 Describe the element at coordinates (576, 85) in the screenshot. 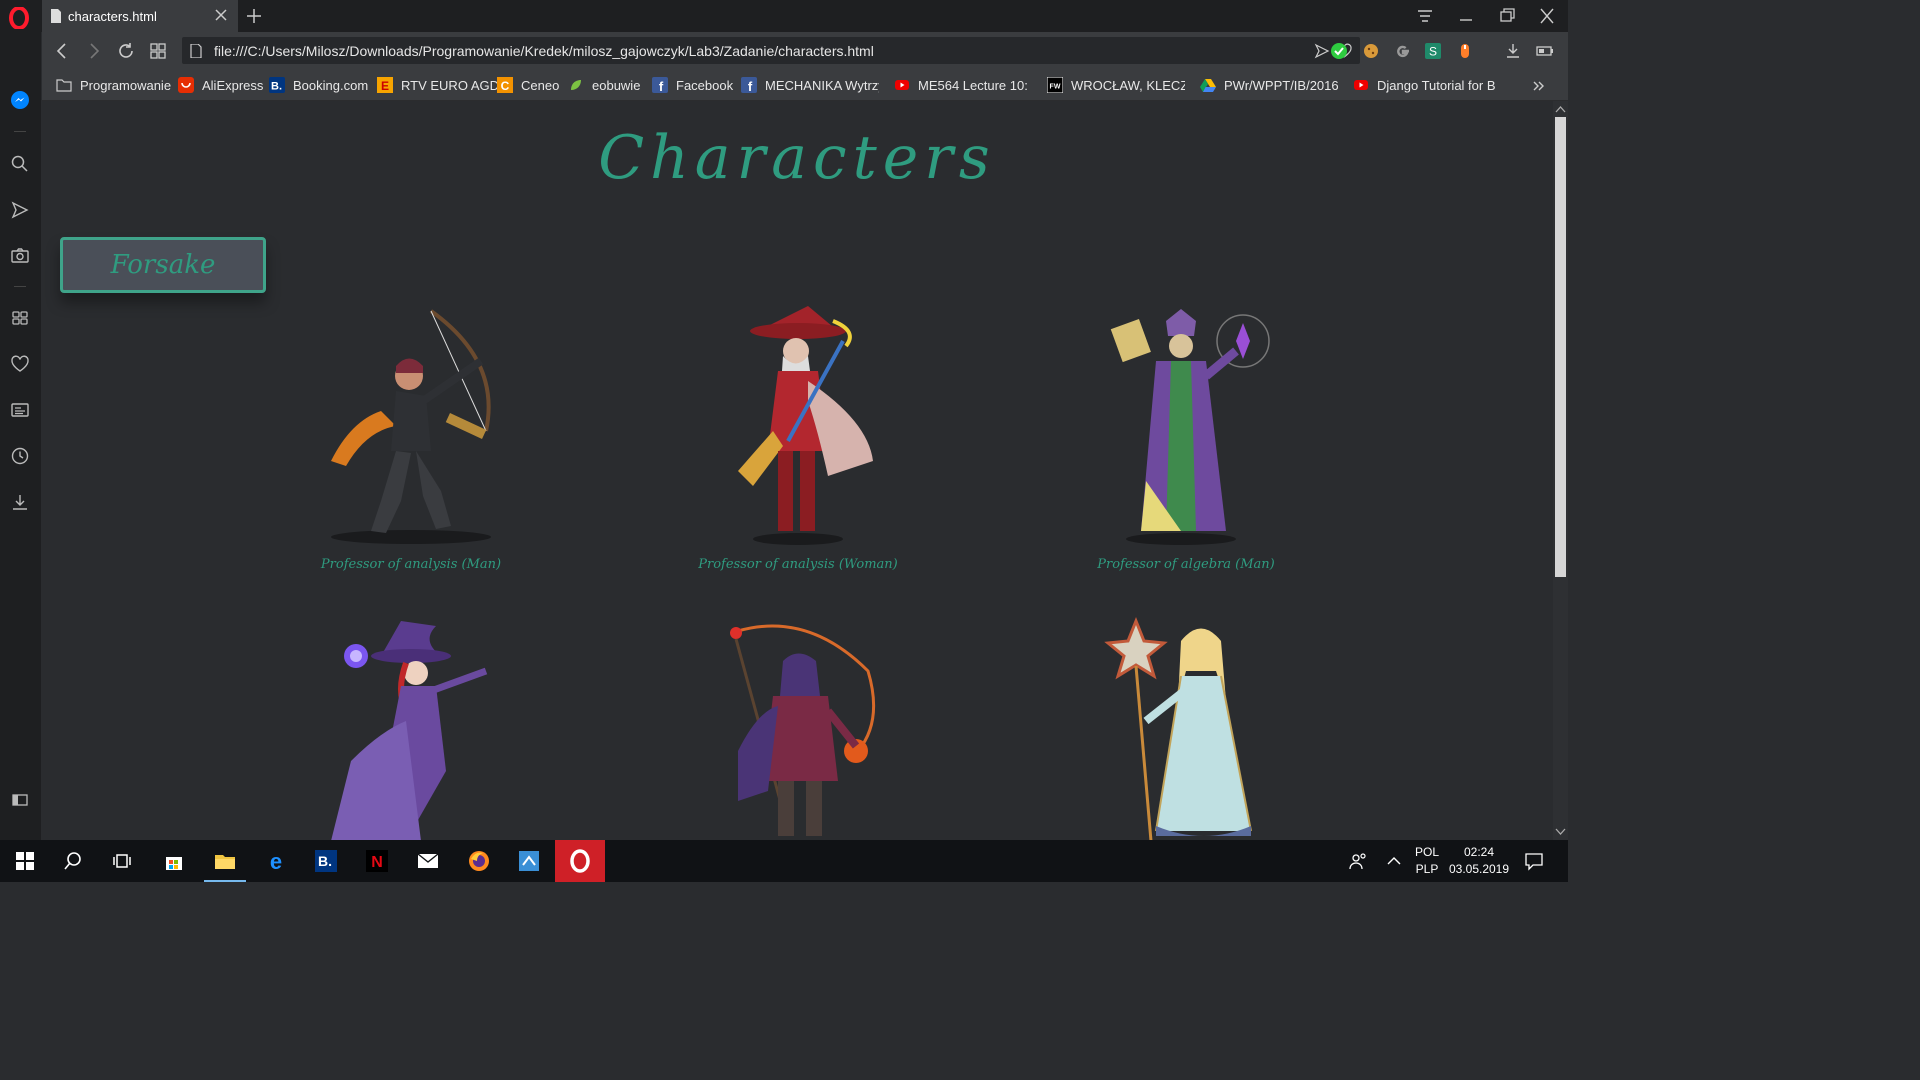

I see `eobuwie-icon` at that location.